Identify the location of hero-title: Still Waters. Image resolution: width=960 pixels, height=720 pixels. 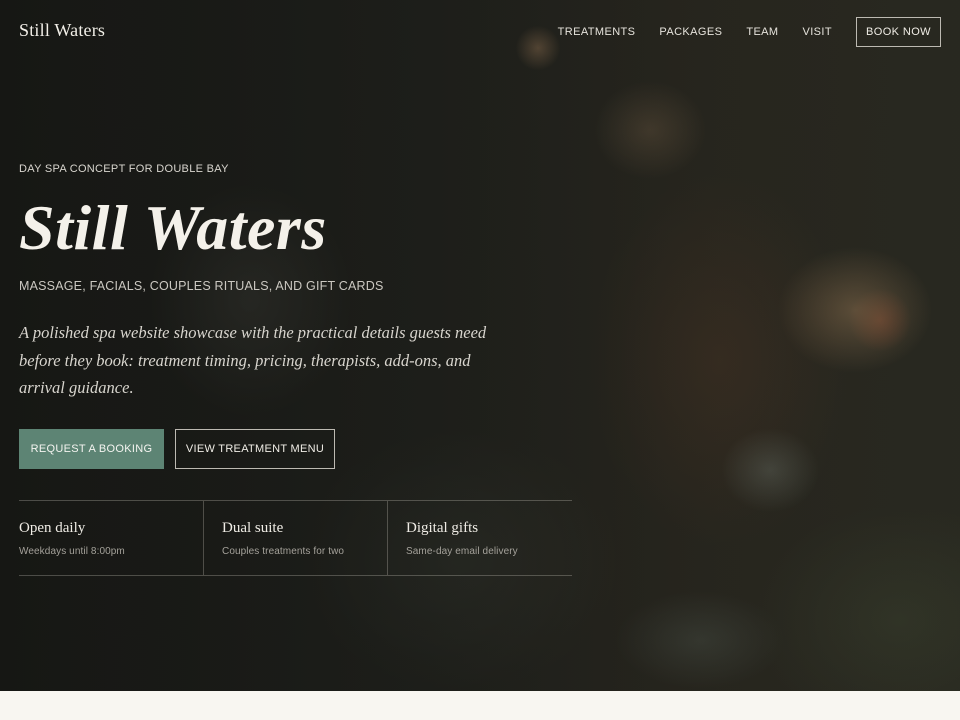
(173, 227).